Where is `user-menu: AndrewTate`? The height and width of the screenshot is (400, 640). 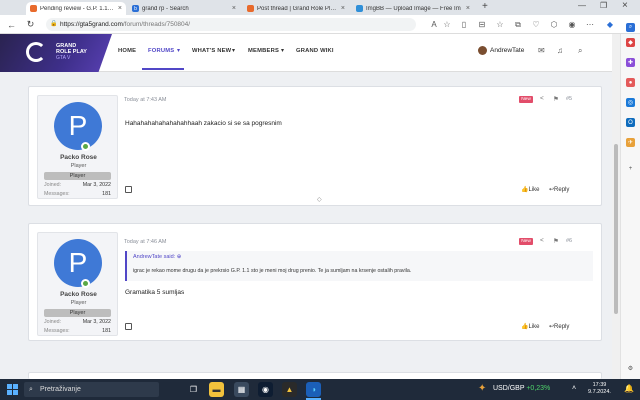
user-menu: AndrewTate is located at coordinates (501, 50).